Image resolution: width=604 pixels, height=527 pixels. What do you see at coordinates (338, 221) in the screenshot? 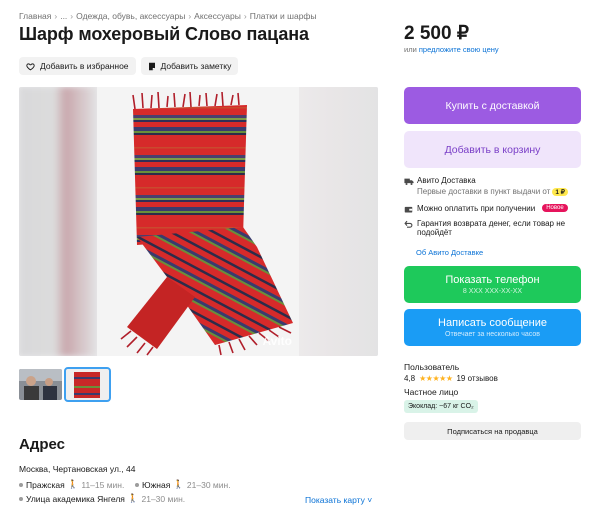
I see `gallery-blur-right` at bounding box center [338, 221].